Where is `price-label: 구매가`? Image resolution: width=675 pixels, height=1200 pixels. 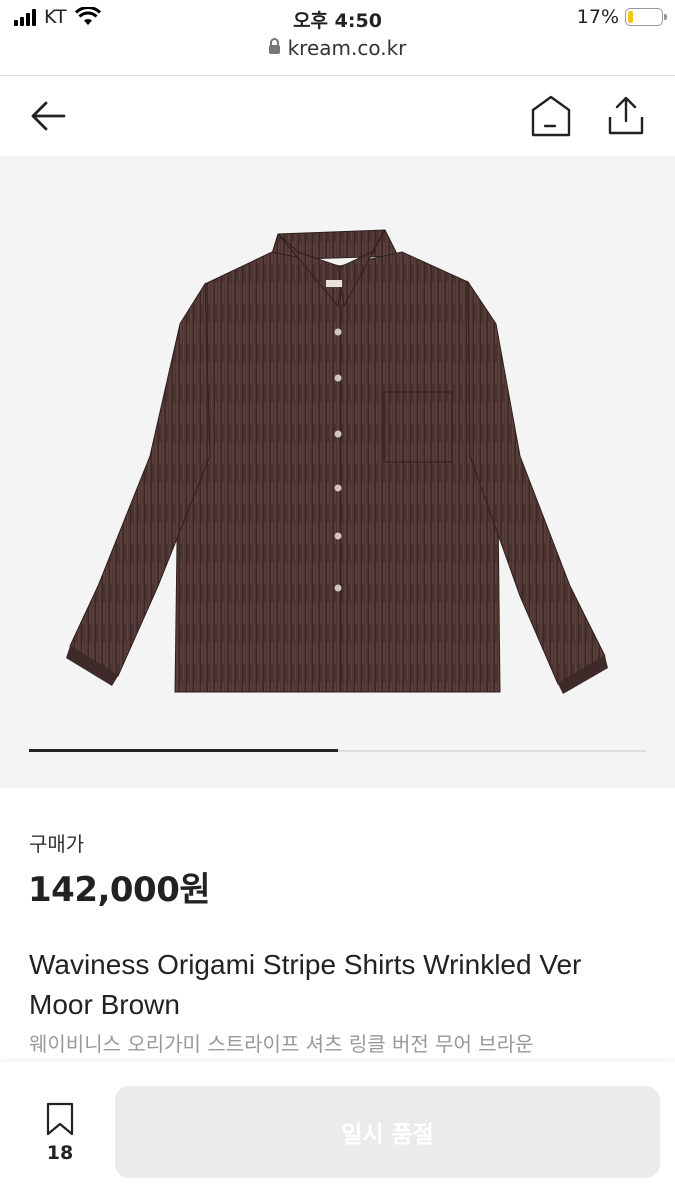 price-label: 구매가 is located at coordinates (57, 844).